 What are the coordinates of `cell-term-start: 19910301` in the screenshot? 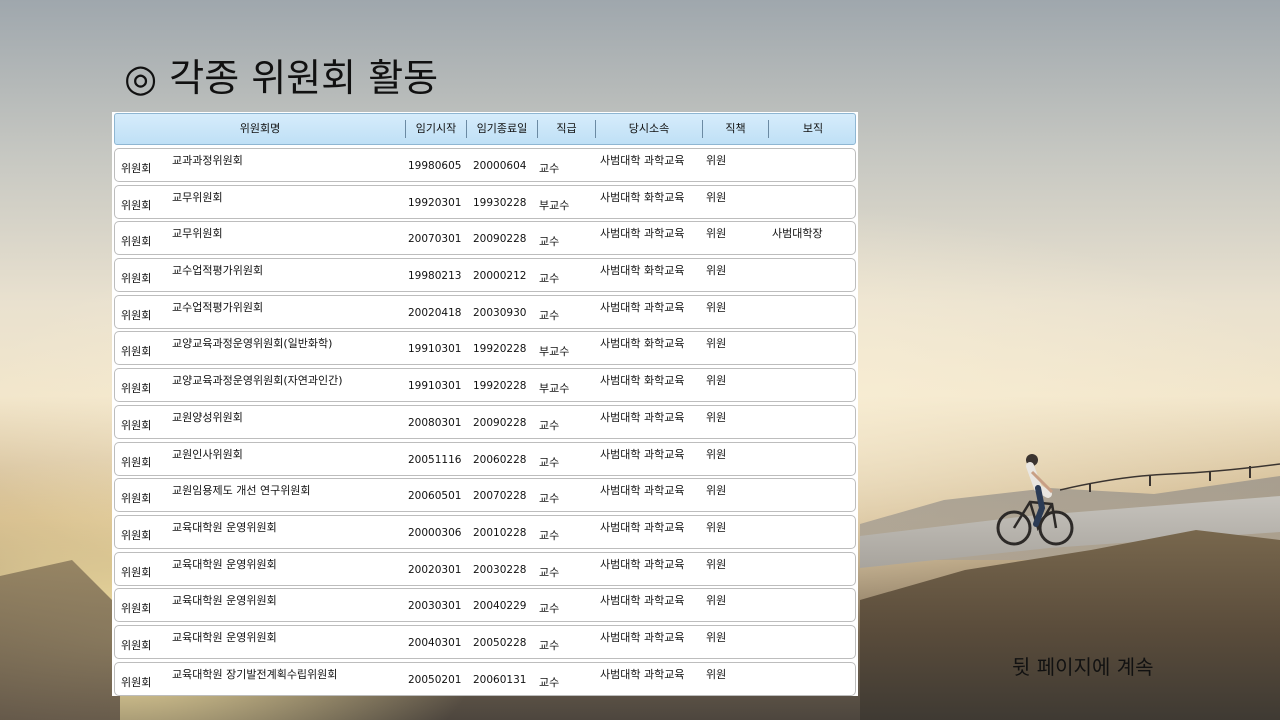 It's located at (435, 349).